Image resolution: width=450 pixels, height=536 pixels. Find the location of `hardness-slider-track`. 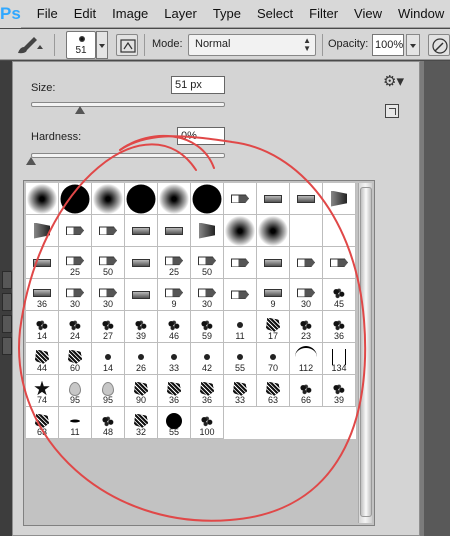

hardness-slider-track is located at coordinates (128, 155).